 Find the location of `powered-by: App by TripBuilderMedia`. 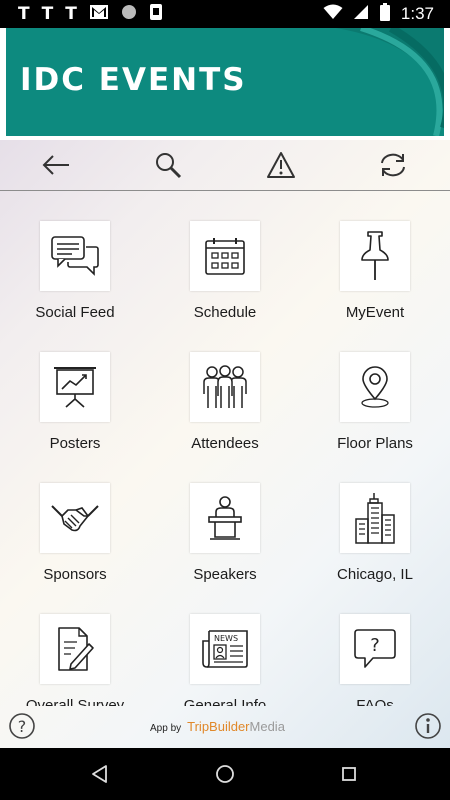

powered-by: App by TripBuilderMedia is located at coordinates (217, 727).